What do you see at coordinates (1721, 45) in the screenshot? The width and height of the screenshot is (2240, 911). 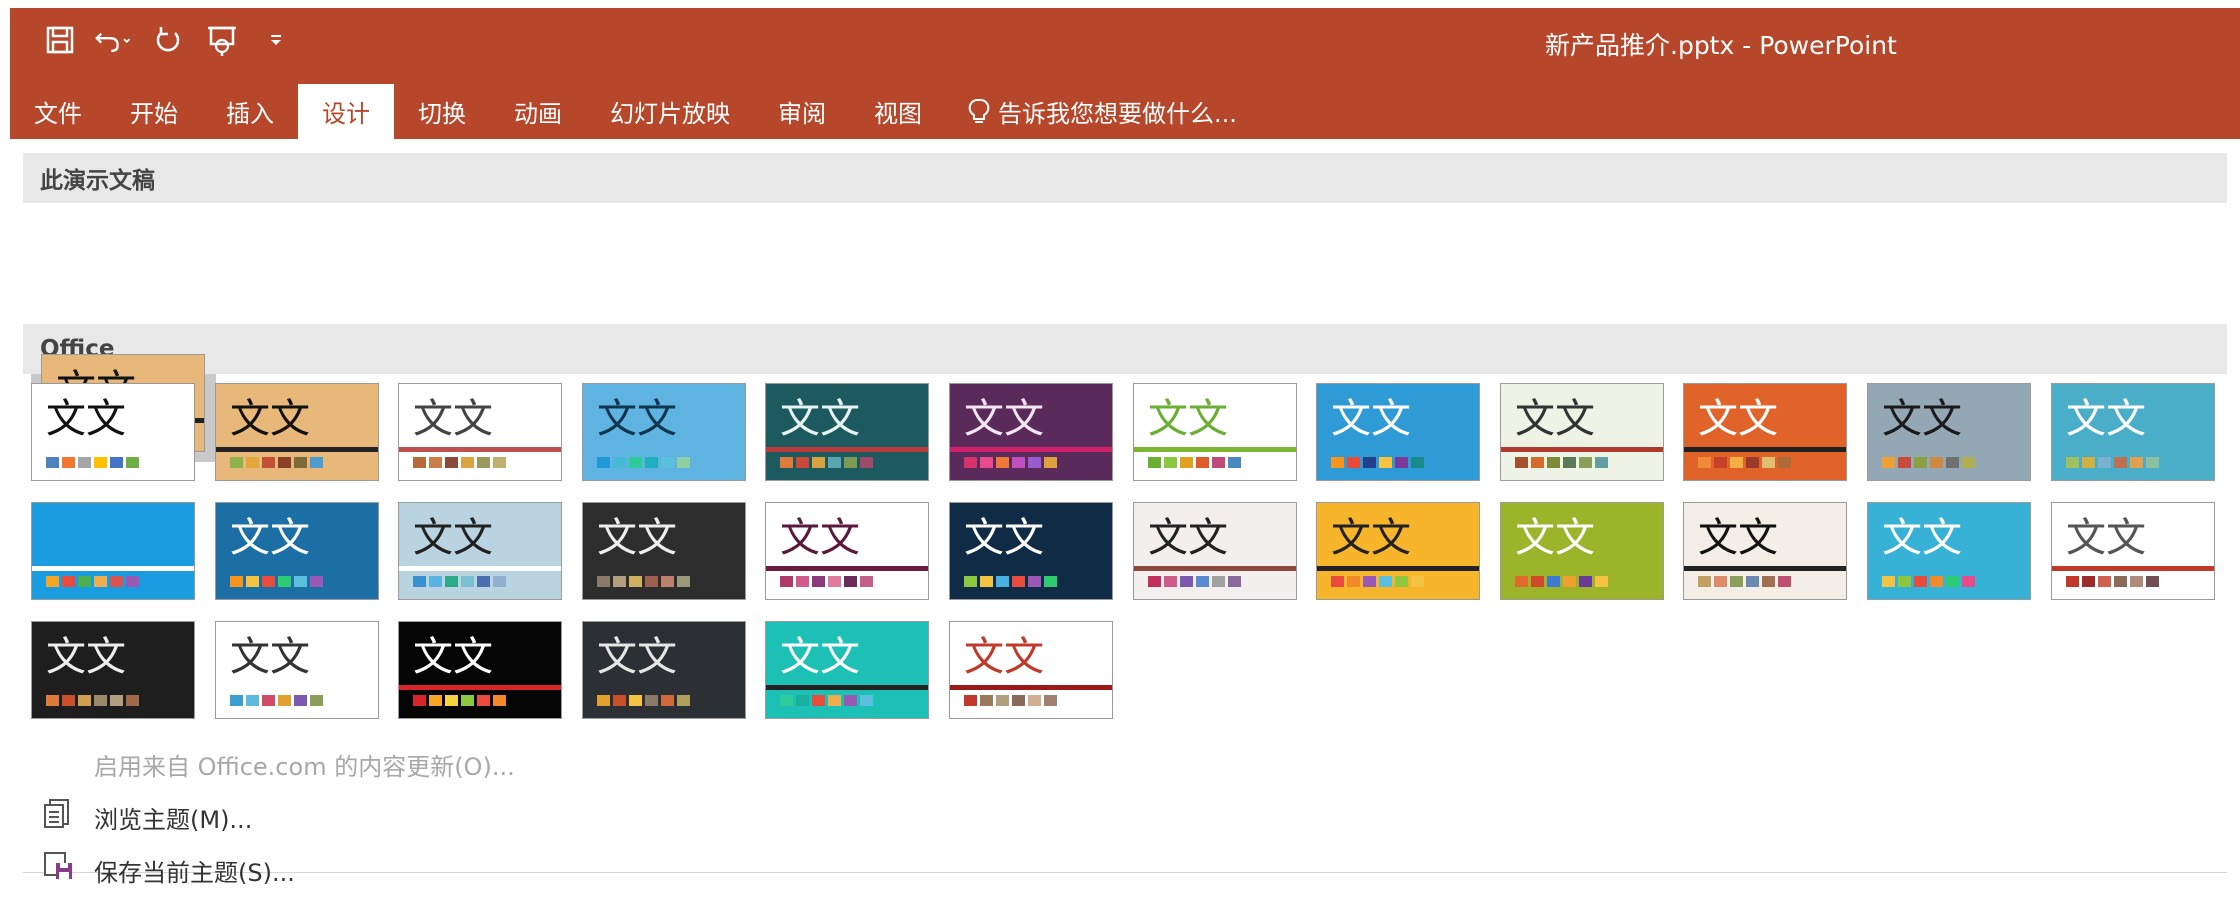 I see `window-title: 新产品推介.pptx - PowerPoint` at bounding box center [1721, 45].